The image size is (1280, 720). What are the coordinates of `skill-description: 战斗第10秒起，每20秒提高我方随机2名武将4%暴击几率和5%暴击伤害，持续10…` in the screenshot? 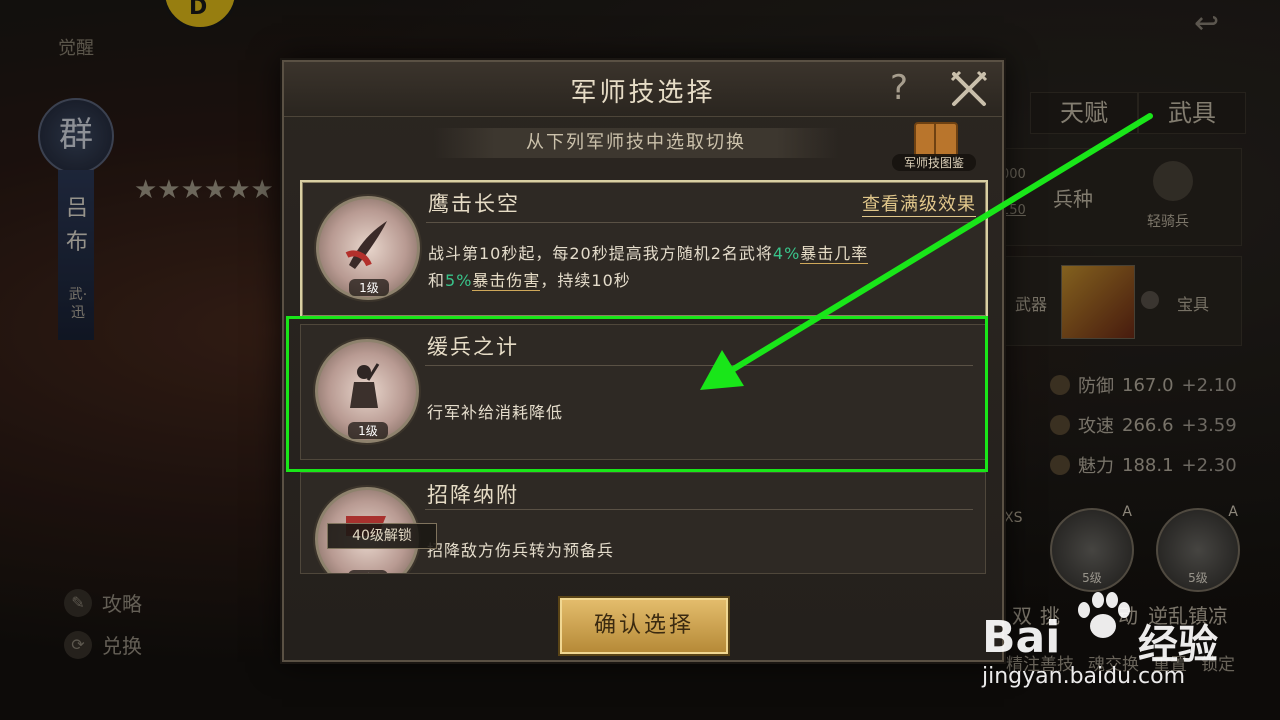 It's located at (698, 267).